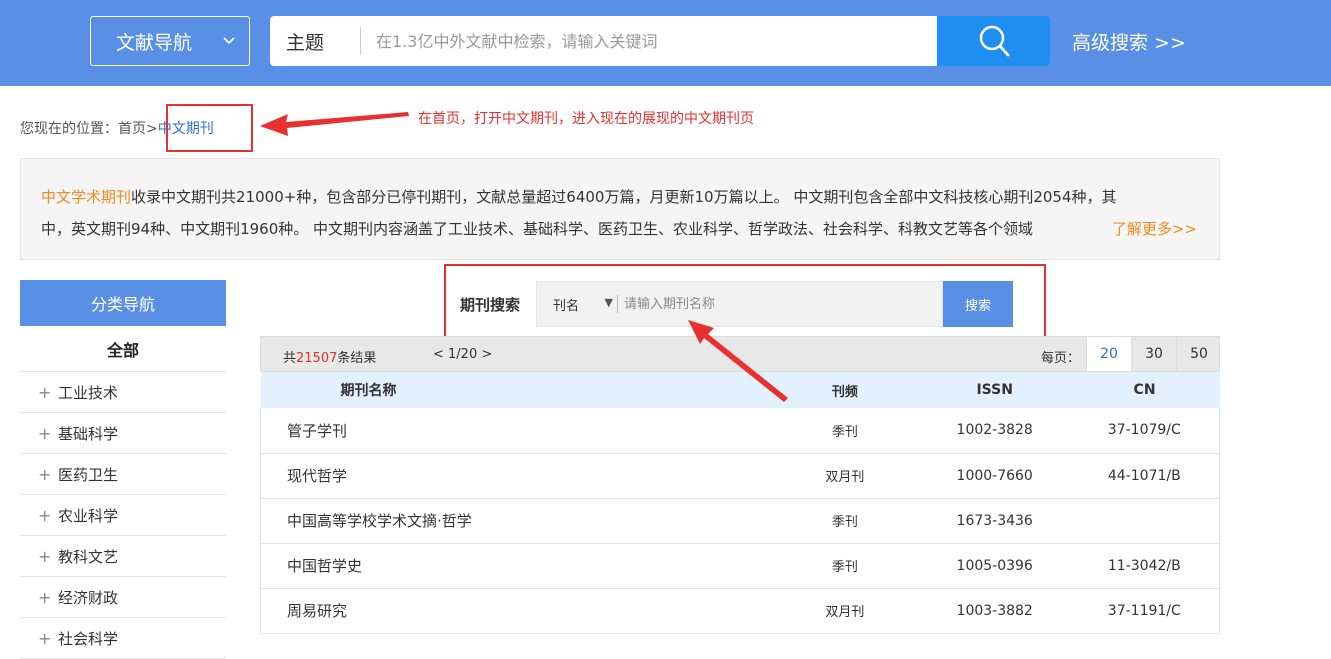  I want to click on pagination: < 1/20 >, so click(462, 354).